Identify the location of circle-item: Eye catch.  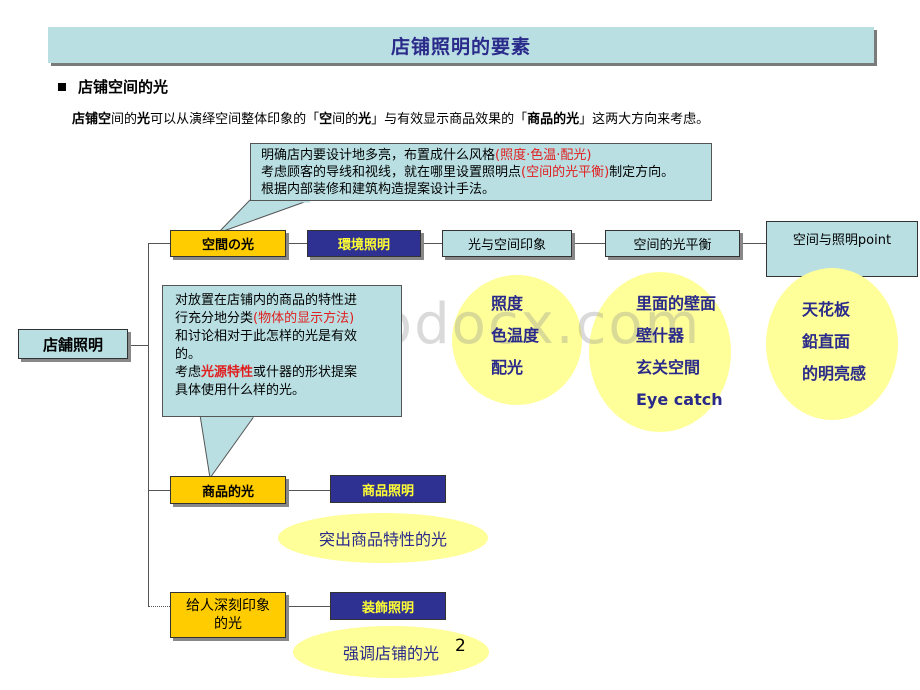
(679, 399).